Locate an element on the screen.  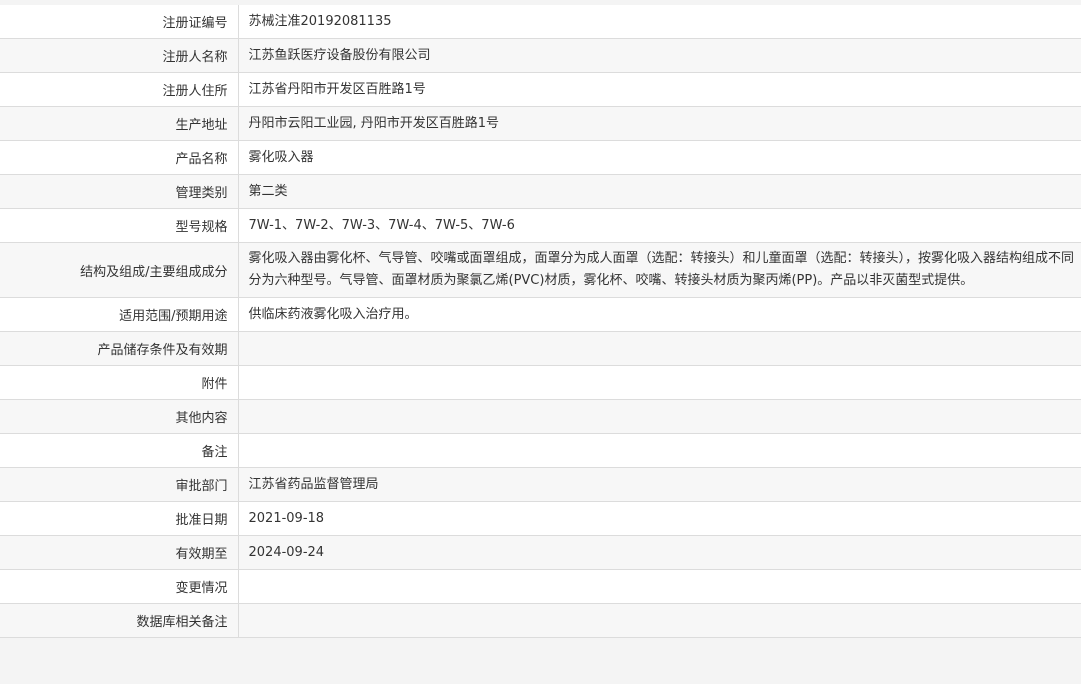
table-row: 批准日期 2021-09-18 is located at coordinates (540, 518).